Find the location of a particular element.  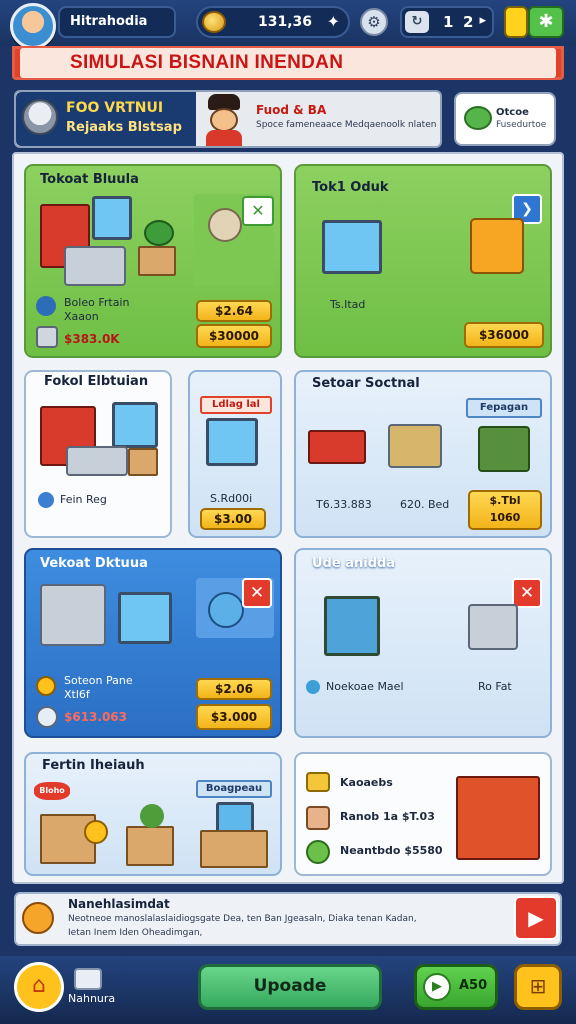

card-8-title: Fertin Iheiauh is located at coordinates (93, 765).